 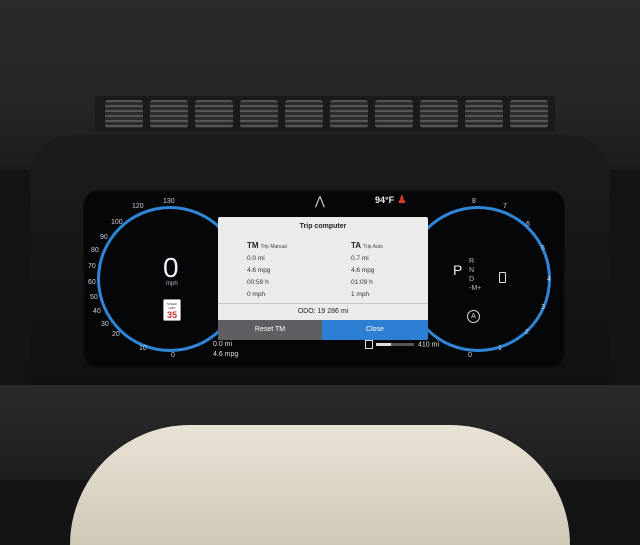 What do you see at coordinates (475, 288) in the screenshot?
I see `gear-manual: -M+` at bounding box center [475, 288].